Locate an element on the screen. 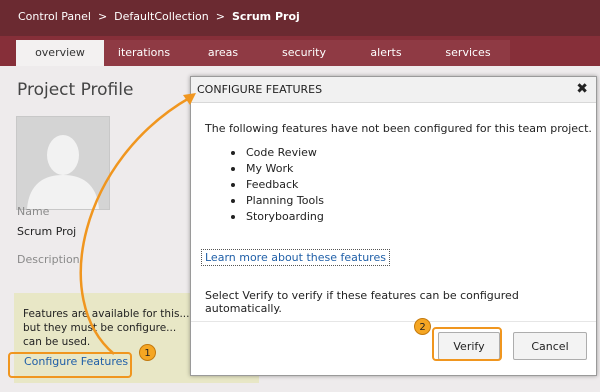  project-avatar is located at coordinates (63, 163).